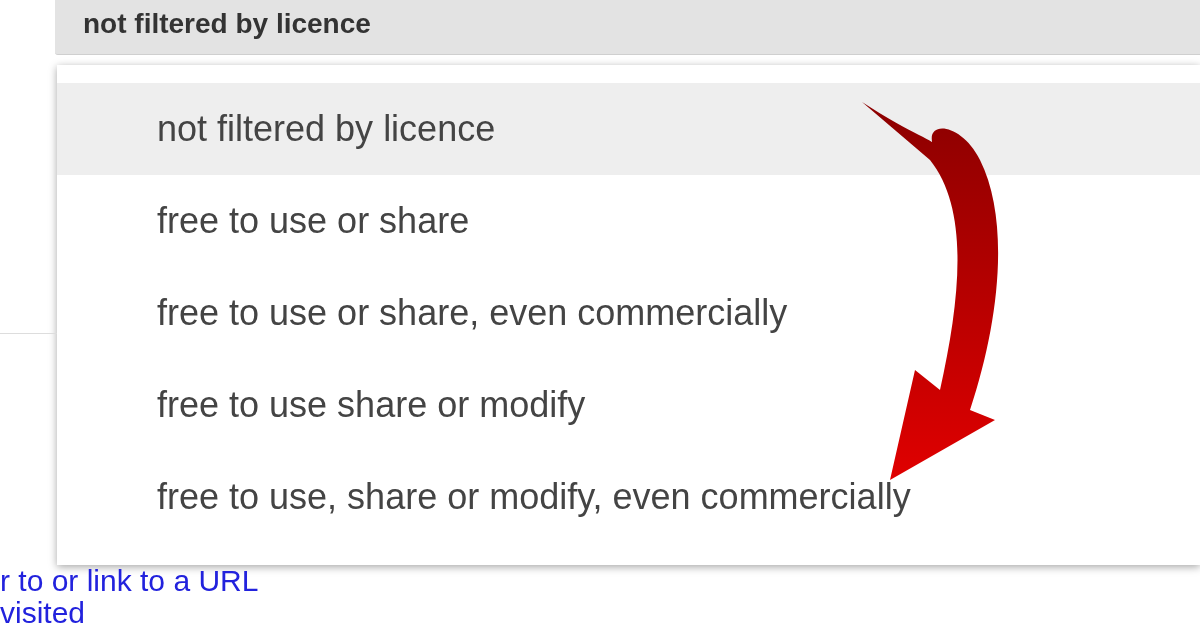  Describe the element at coordinates (628, 405) in the screenshot. I see `menu-option: free to use share or modify` at that location.